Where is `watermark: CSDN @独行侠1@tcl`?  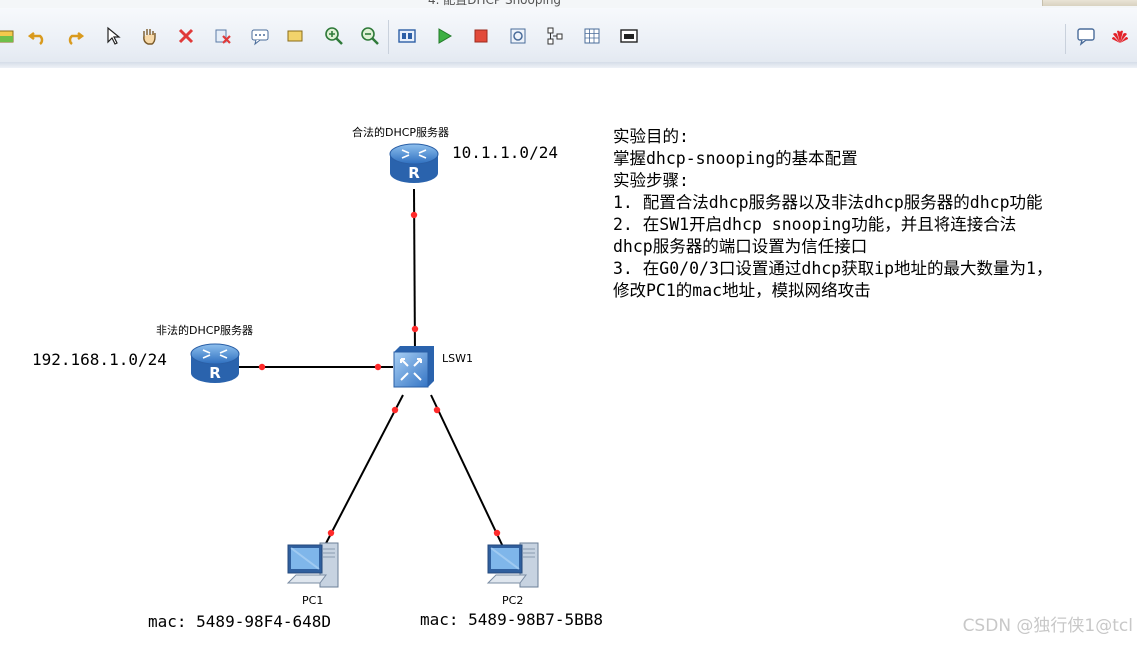 watermark: CSDN @独行侠1@tcl is located at coordinates (1047, 626).